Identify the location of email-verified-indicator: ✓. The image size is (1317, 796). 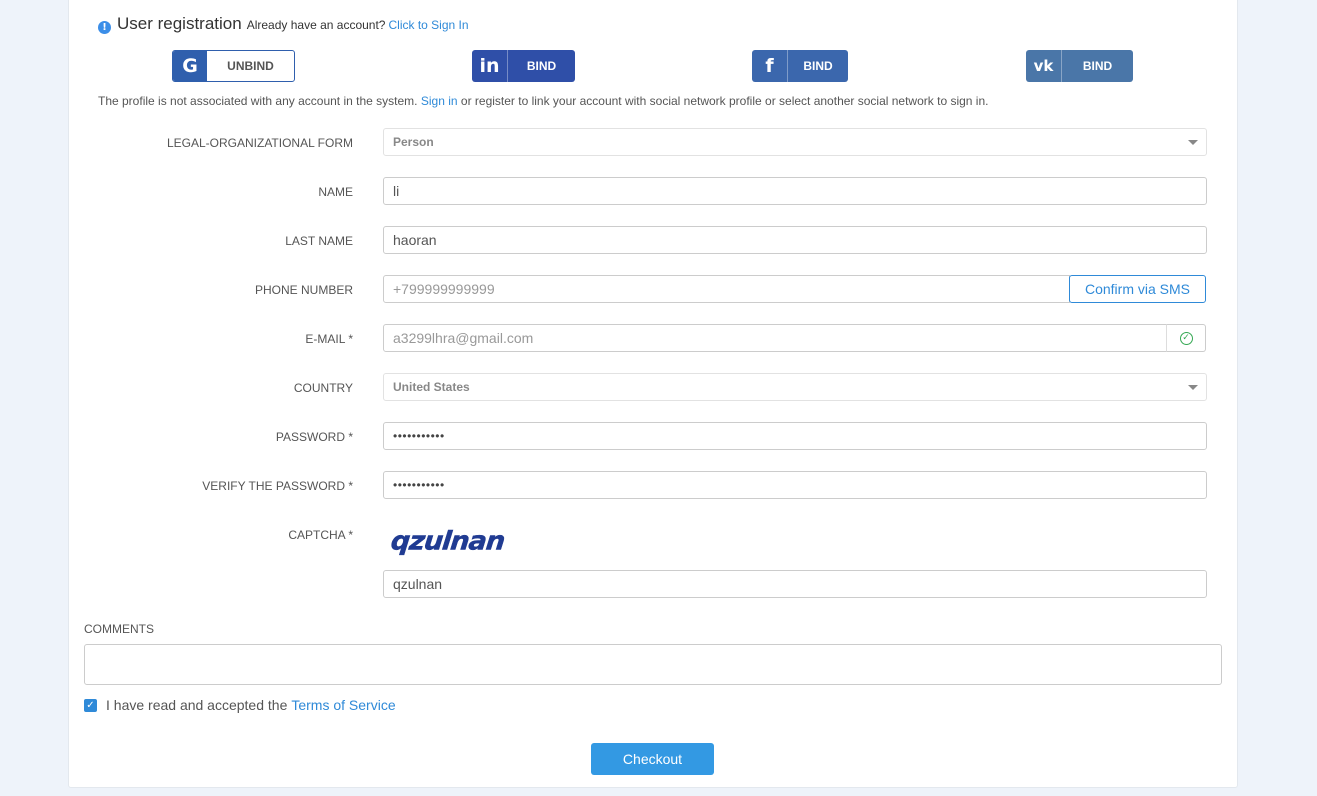
(1186, 338).